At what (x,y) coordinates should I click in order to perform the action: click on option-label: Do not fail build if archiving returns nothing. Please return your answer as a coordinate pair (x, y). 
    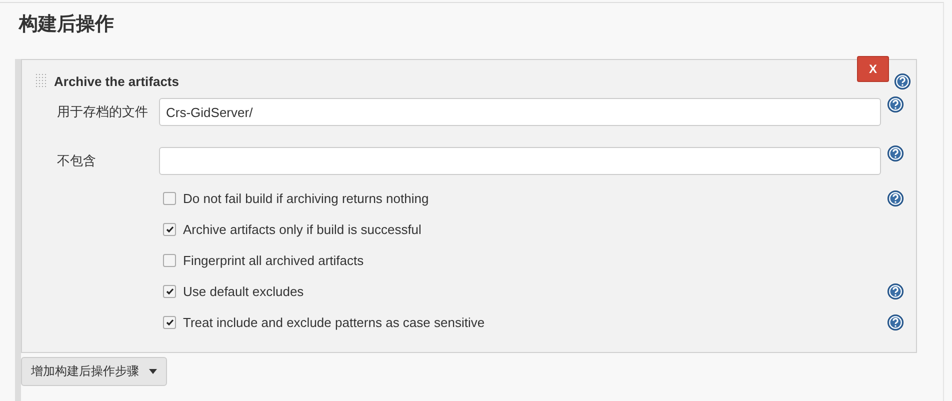
    Looking at the image, I should click on (306, 198).